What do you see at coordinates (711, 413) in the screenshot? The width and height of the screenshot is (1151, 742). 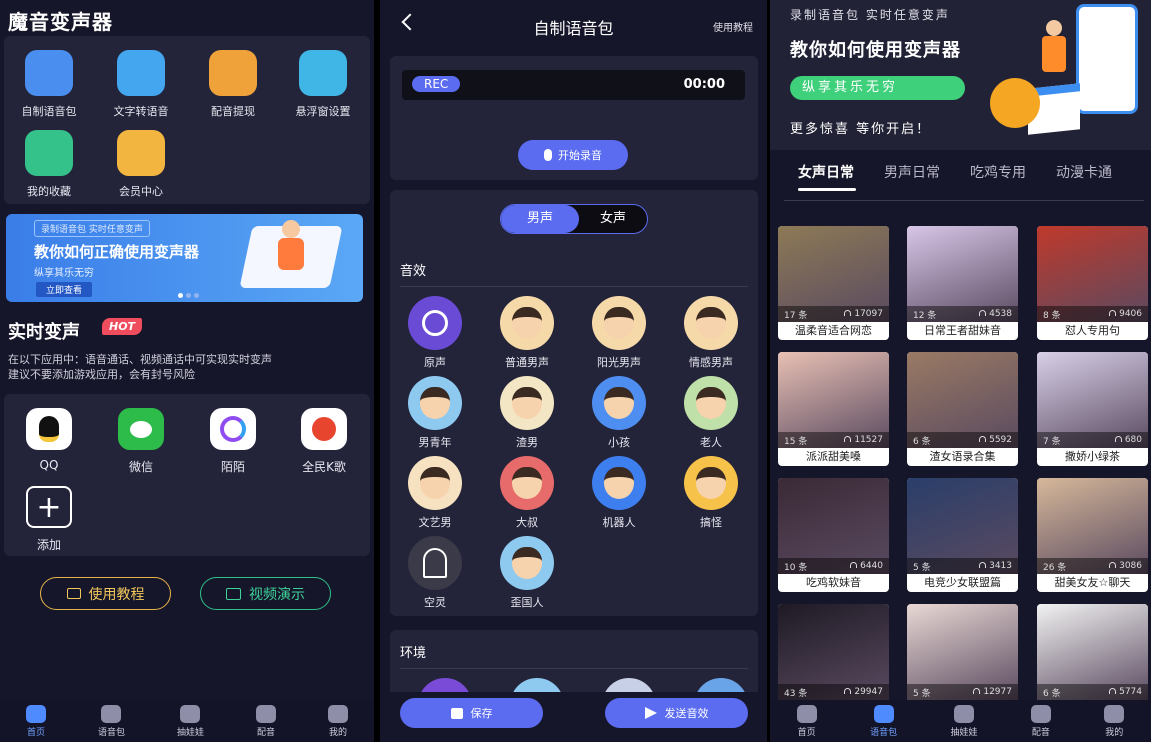 I see `effect-old-man: 老人` at bounding box center [711, 413].